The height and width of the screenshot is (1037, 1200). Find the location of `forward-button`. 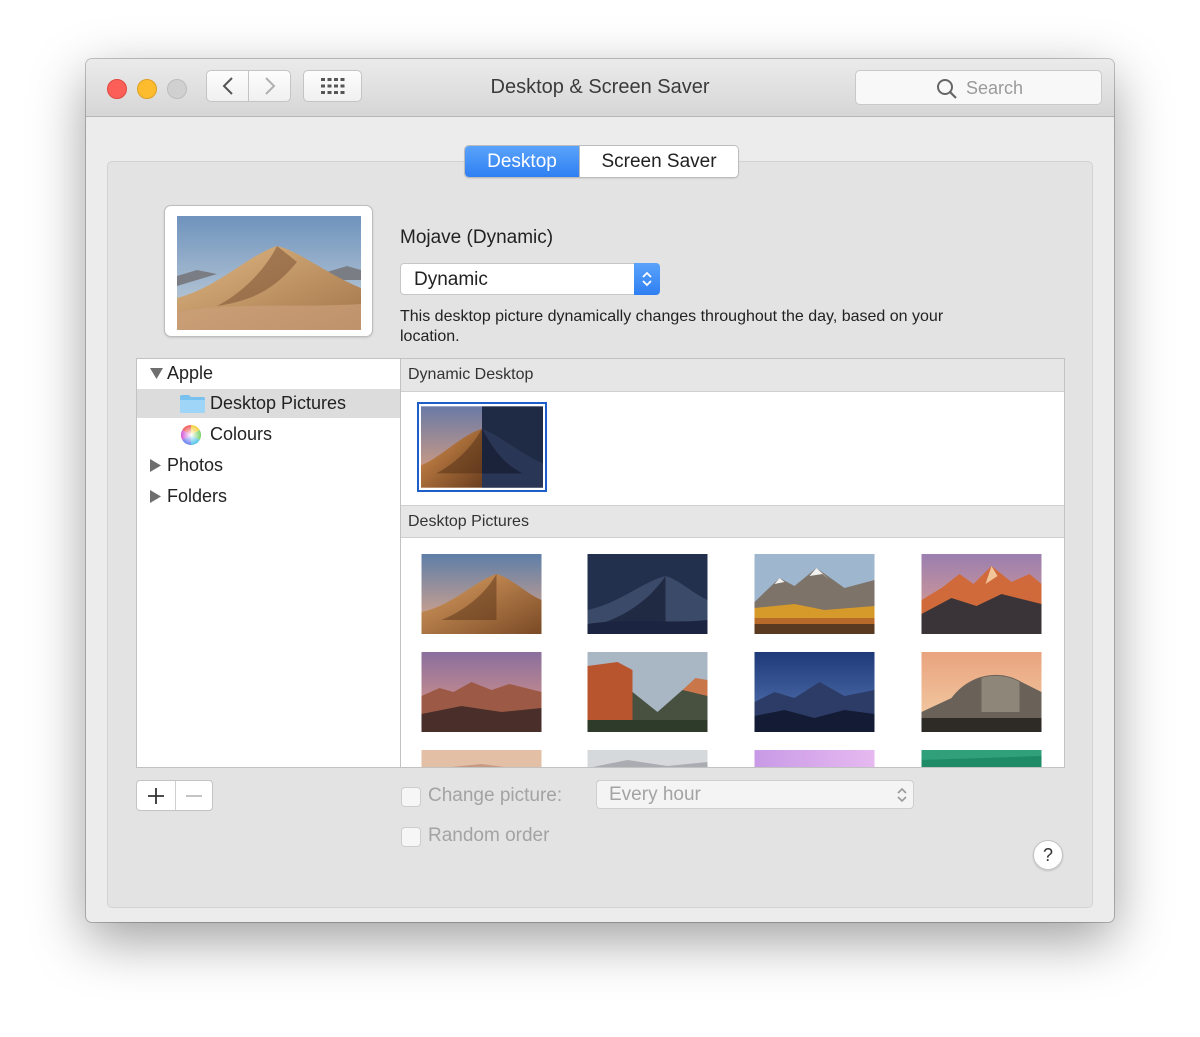

forward-button is located at coordinates (269, 86).